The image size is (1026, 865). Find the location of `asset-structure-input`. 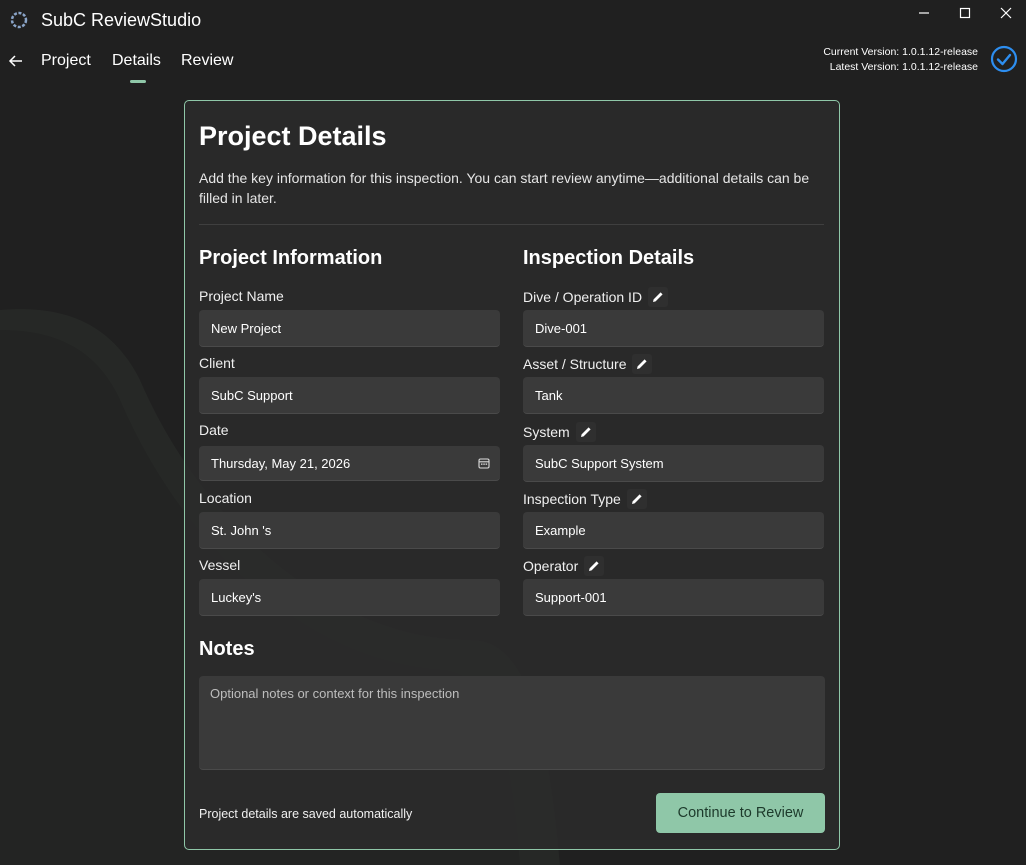

asset-structure-input is located at coordinates (673, 395).